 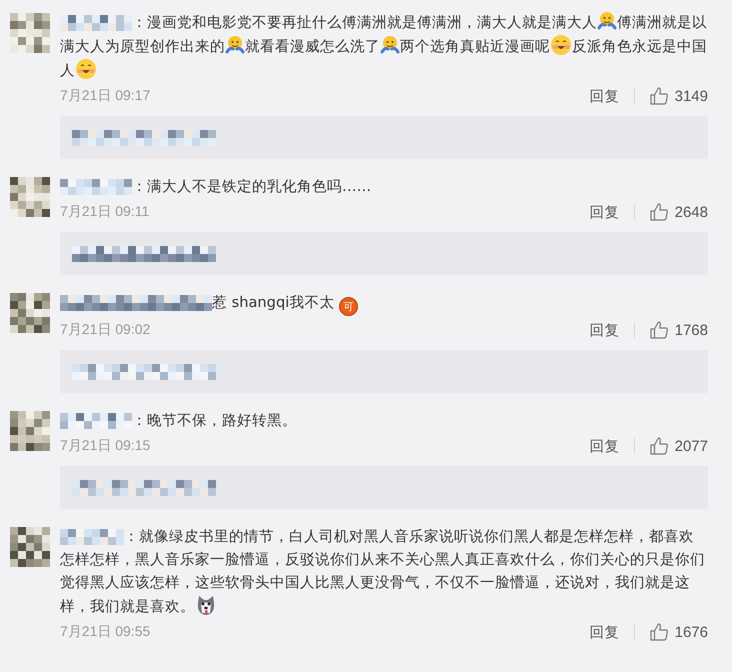 I want to click on comment-date: 7月21日 09:15, so click(x=106, y=446).